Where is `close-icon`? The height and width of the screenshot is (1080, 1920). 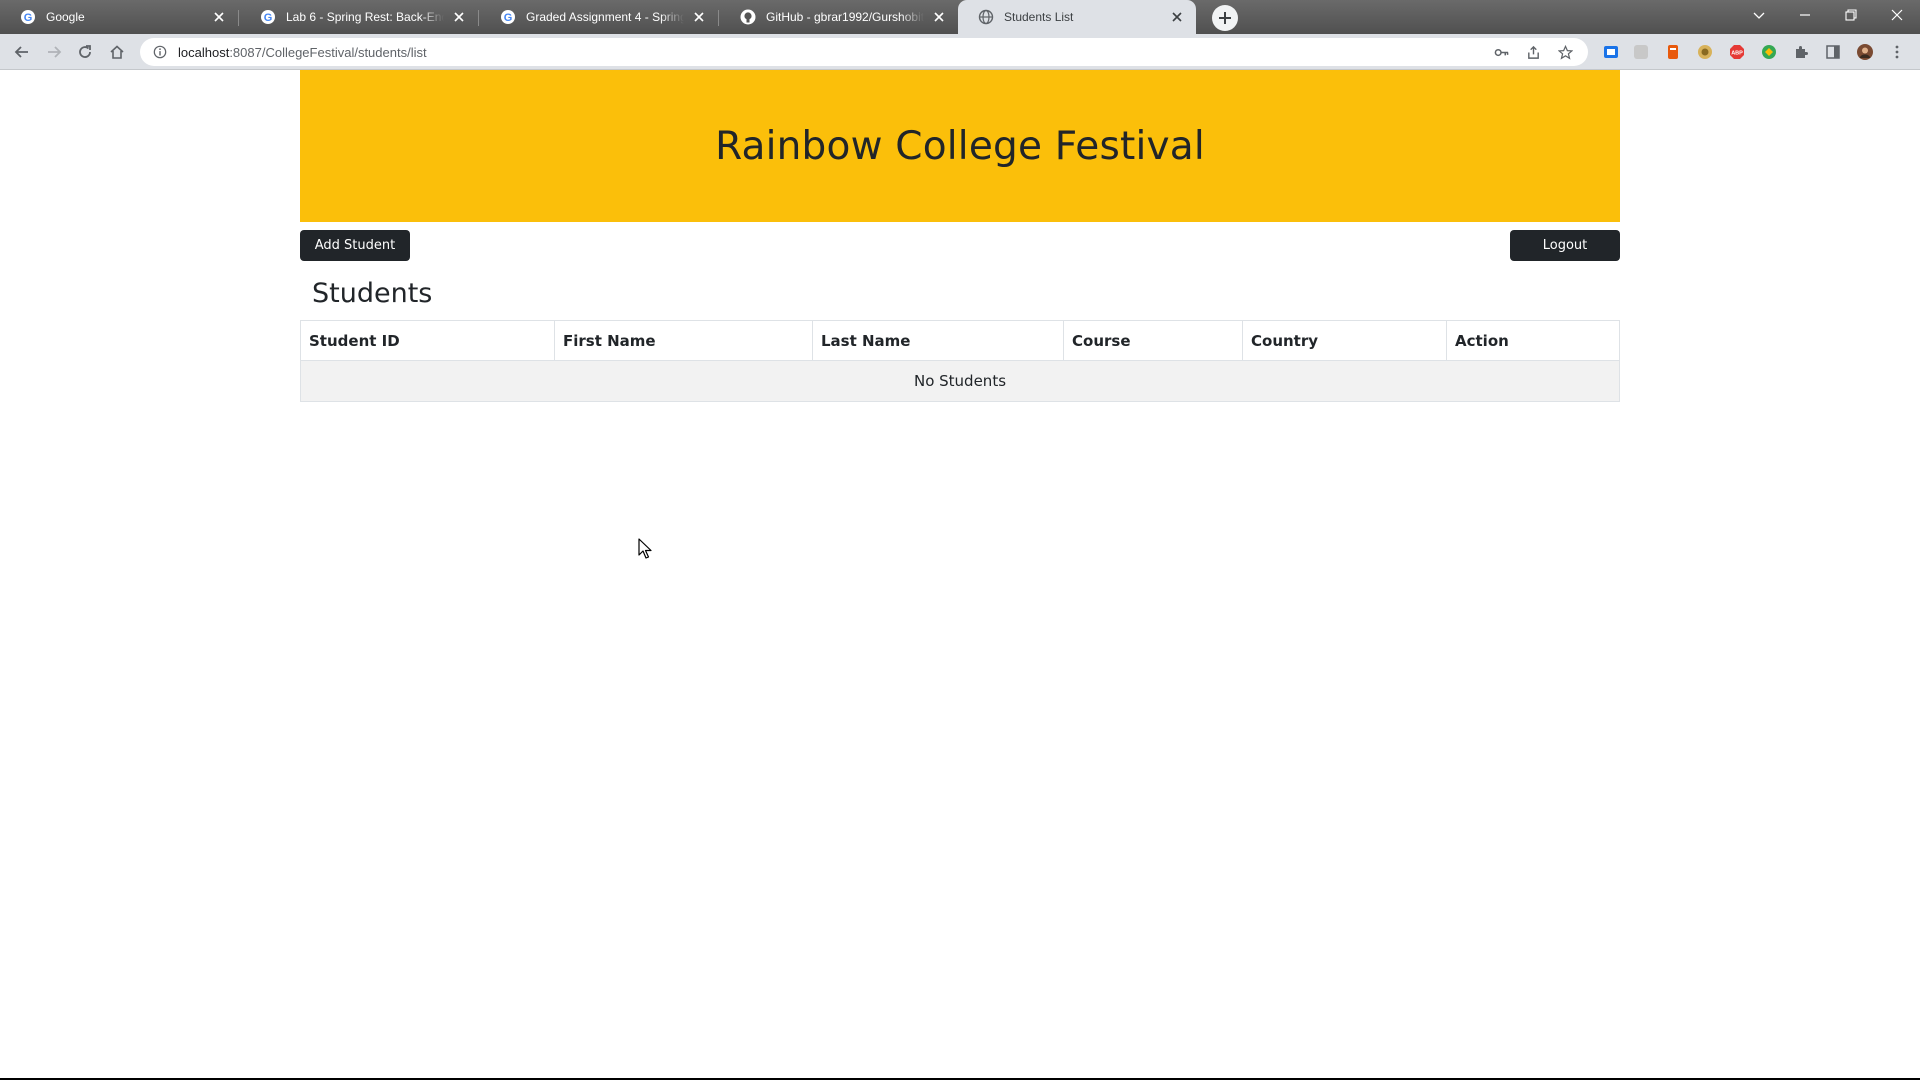
close-icon is located at coordinates (1897, 15).